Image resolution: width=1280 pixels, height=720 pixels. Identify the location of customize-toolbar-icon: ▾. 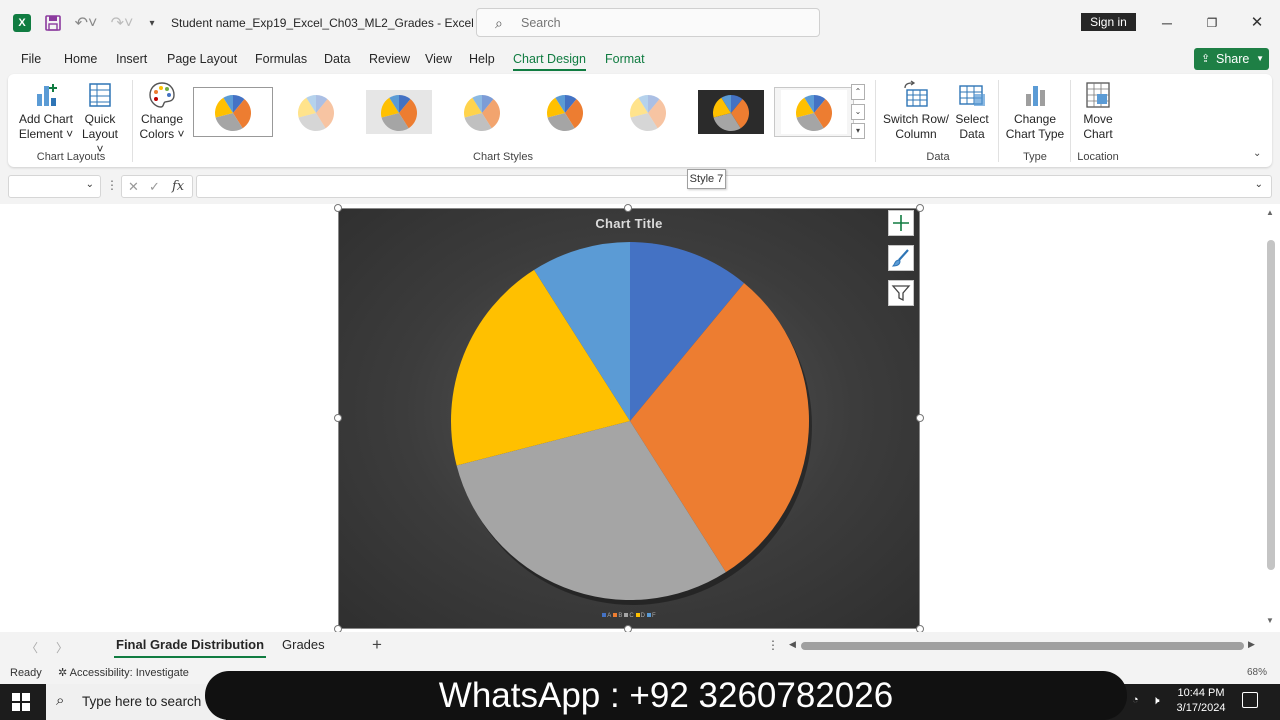
(152, 23).